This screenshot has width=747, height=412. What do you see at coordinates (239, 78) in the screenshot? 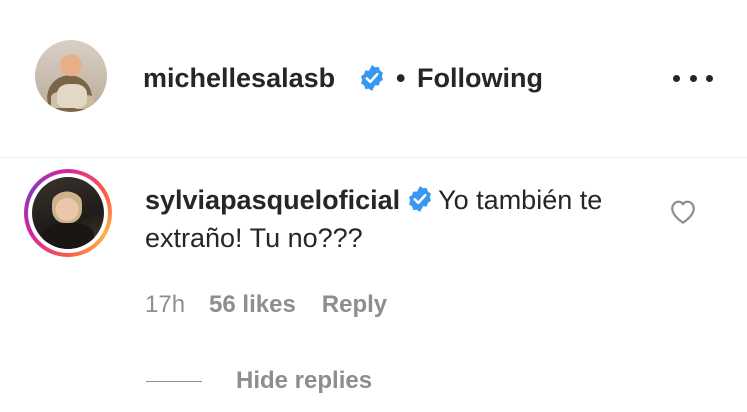
I see `post-author-username: michellesalasb` at bounding box center [239, 78].